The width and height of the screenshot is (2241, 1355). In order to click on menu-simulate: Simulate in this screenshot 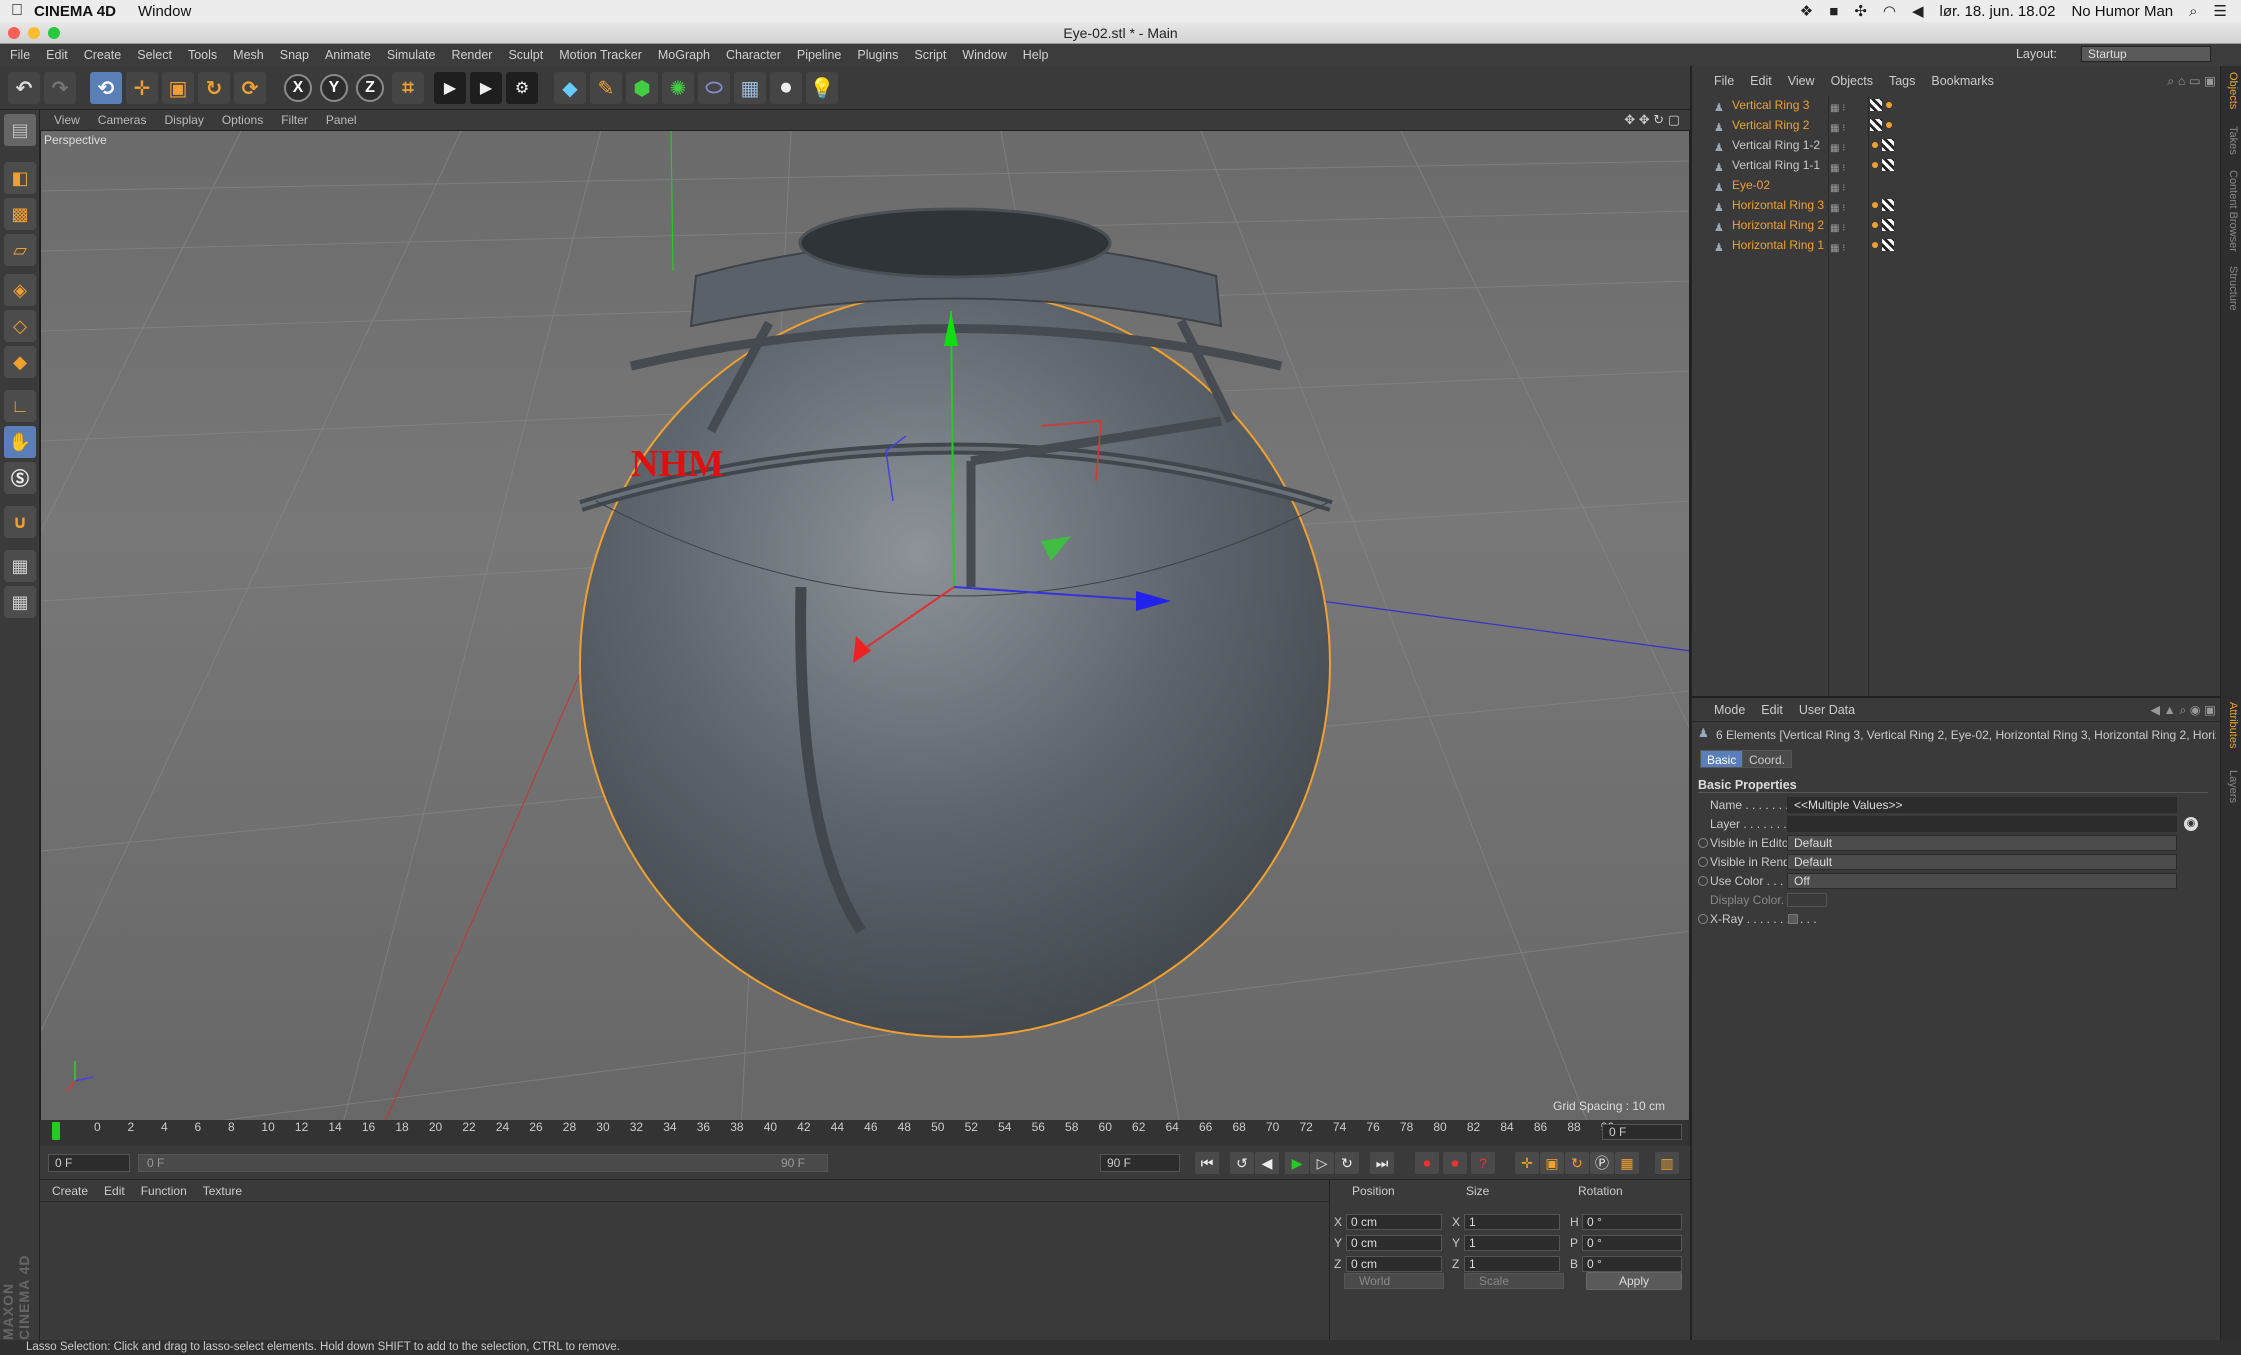, I will do `click(411, 55)`.